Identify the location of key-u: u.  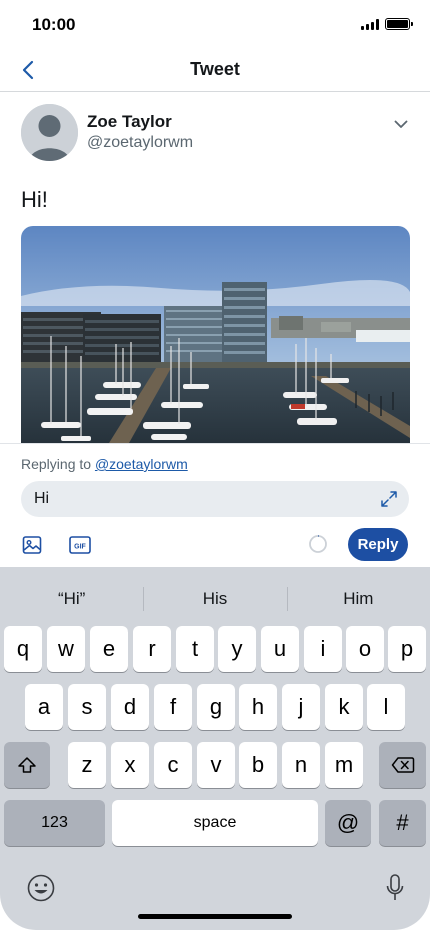
(280, 649).